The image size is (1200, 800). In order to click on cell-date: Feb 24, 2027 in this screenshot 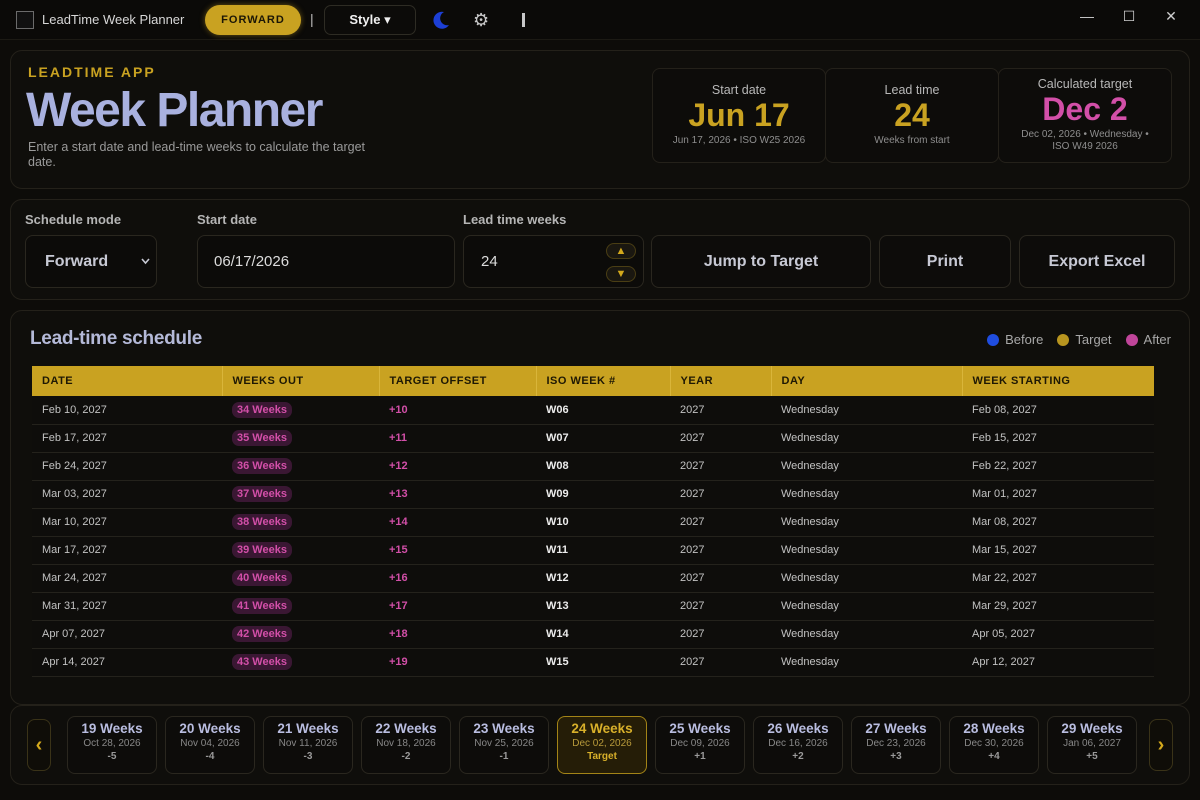, I will do `click(127, 466)`.